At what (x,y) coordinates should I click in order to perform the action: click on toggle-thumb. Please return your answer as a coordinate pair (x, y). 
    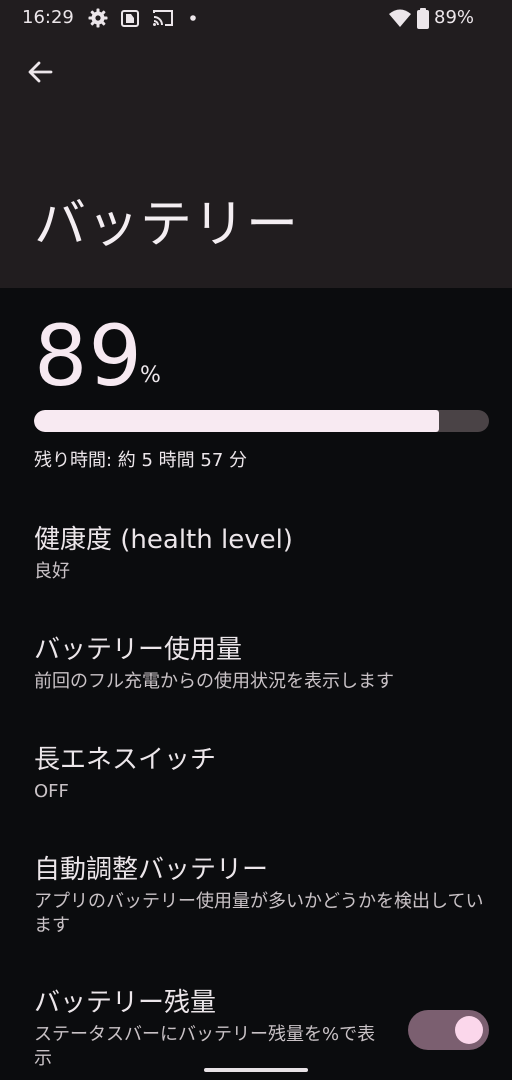
    Looking at the image, I should click on (469, 1030).